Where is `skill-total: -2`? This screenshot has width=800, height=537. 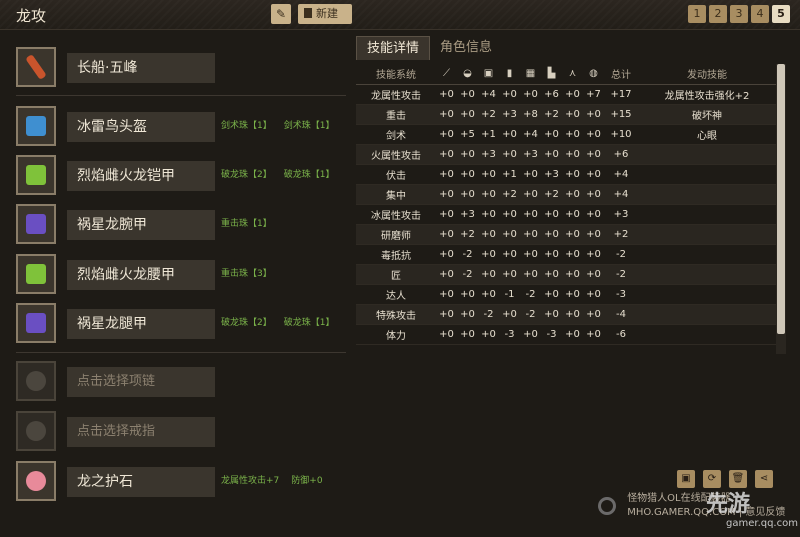
skill-total: -2 is located at coordinates (621, 274).